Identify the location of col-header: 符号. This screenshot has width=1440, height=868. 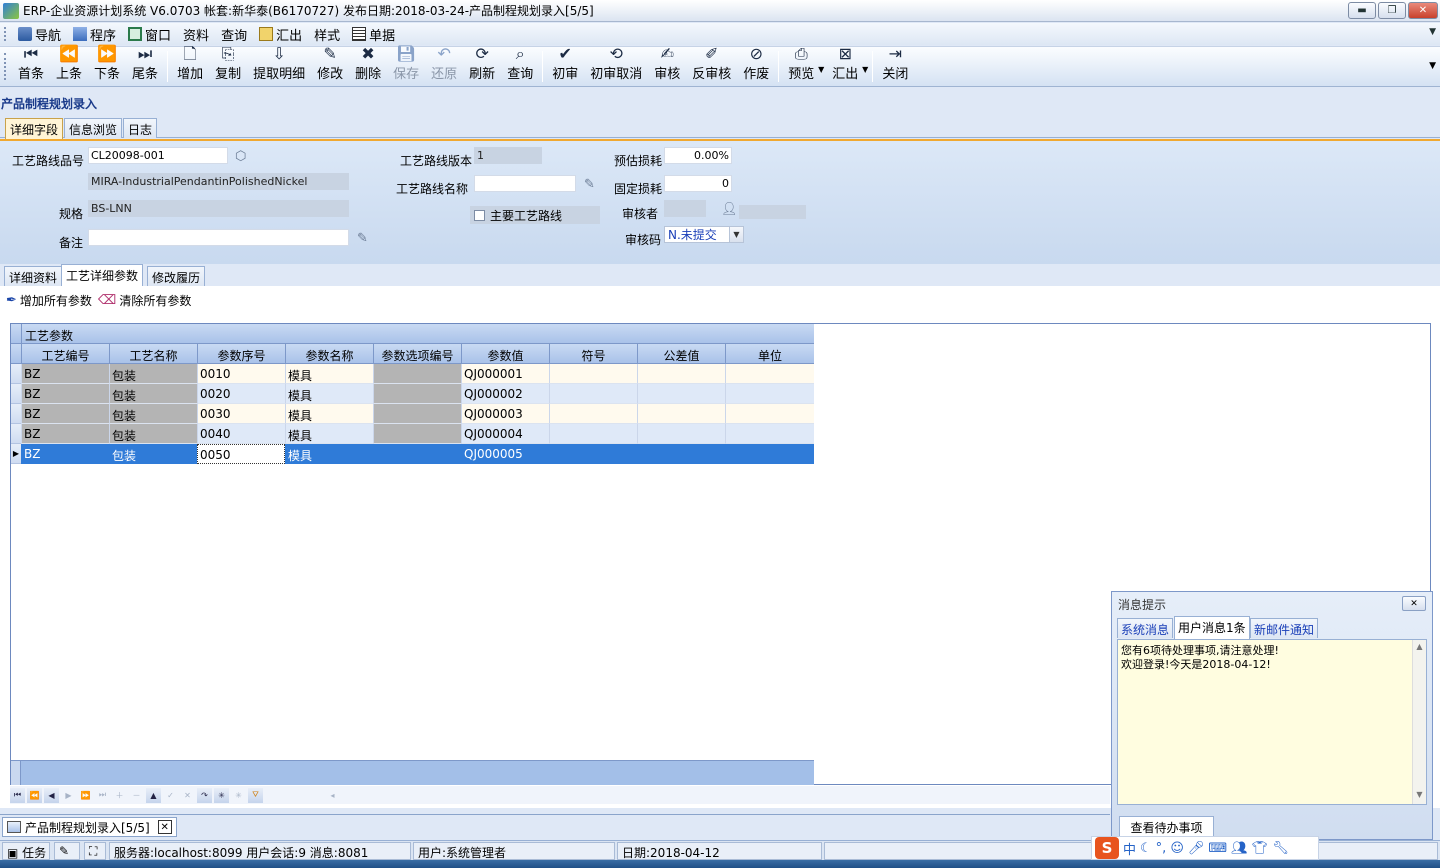
(593, 354).